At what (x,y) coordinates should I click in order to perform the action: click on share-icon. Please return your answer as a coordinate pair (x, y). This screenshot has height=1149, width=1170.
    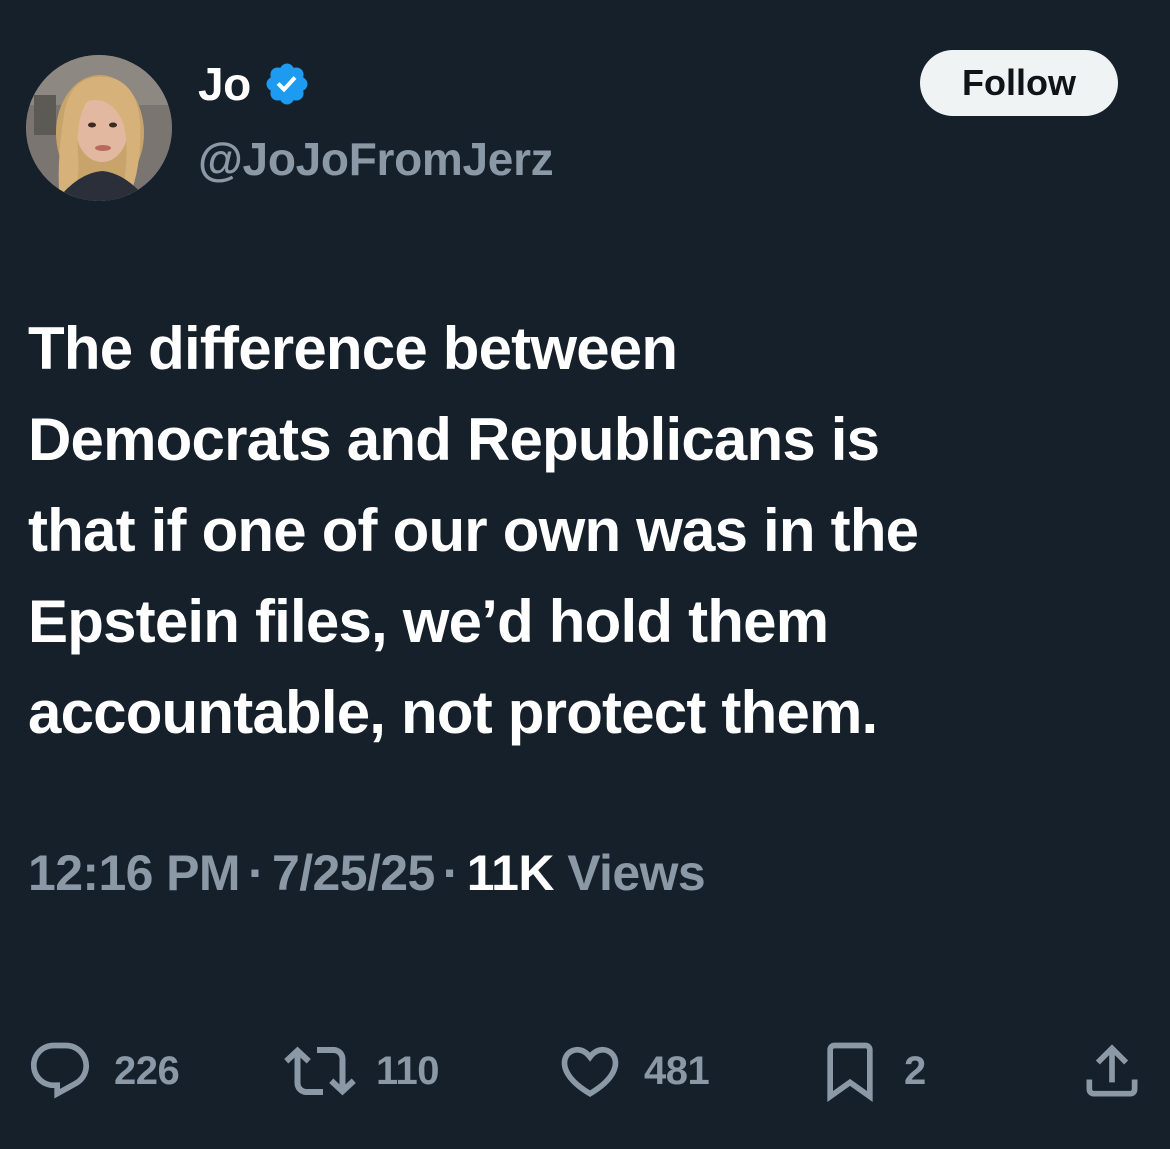
    Looking at the image, I should click on (1112, 1071).